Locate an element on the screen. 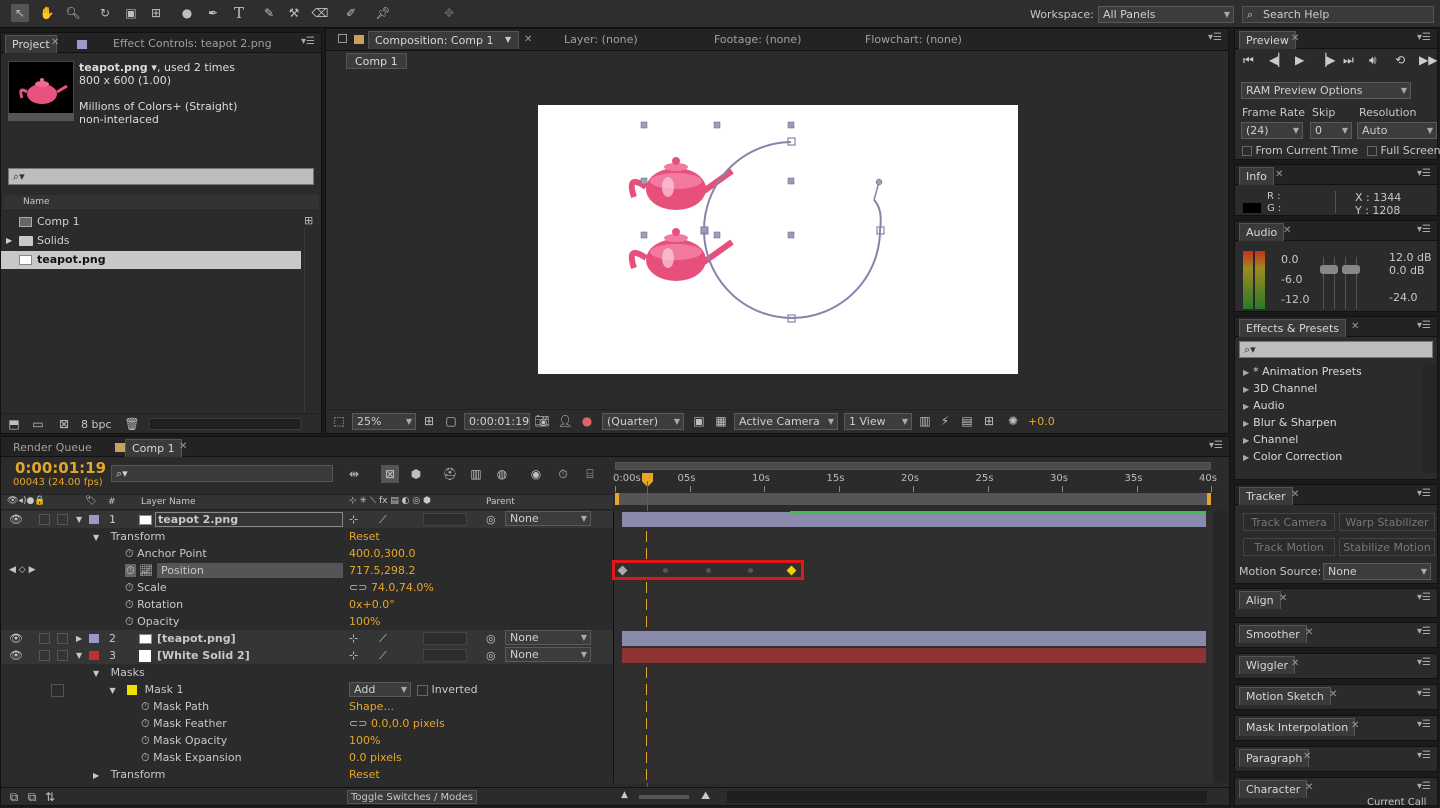 The width and height of the screenshot is (1440, 808). safe-margins-icon: ⊞ is located at coordinates (429, 421).